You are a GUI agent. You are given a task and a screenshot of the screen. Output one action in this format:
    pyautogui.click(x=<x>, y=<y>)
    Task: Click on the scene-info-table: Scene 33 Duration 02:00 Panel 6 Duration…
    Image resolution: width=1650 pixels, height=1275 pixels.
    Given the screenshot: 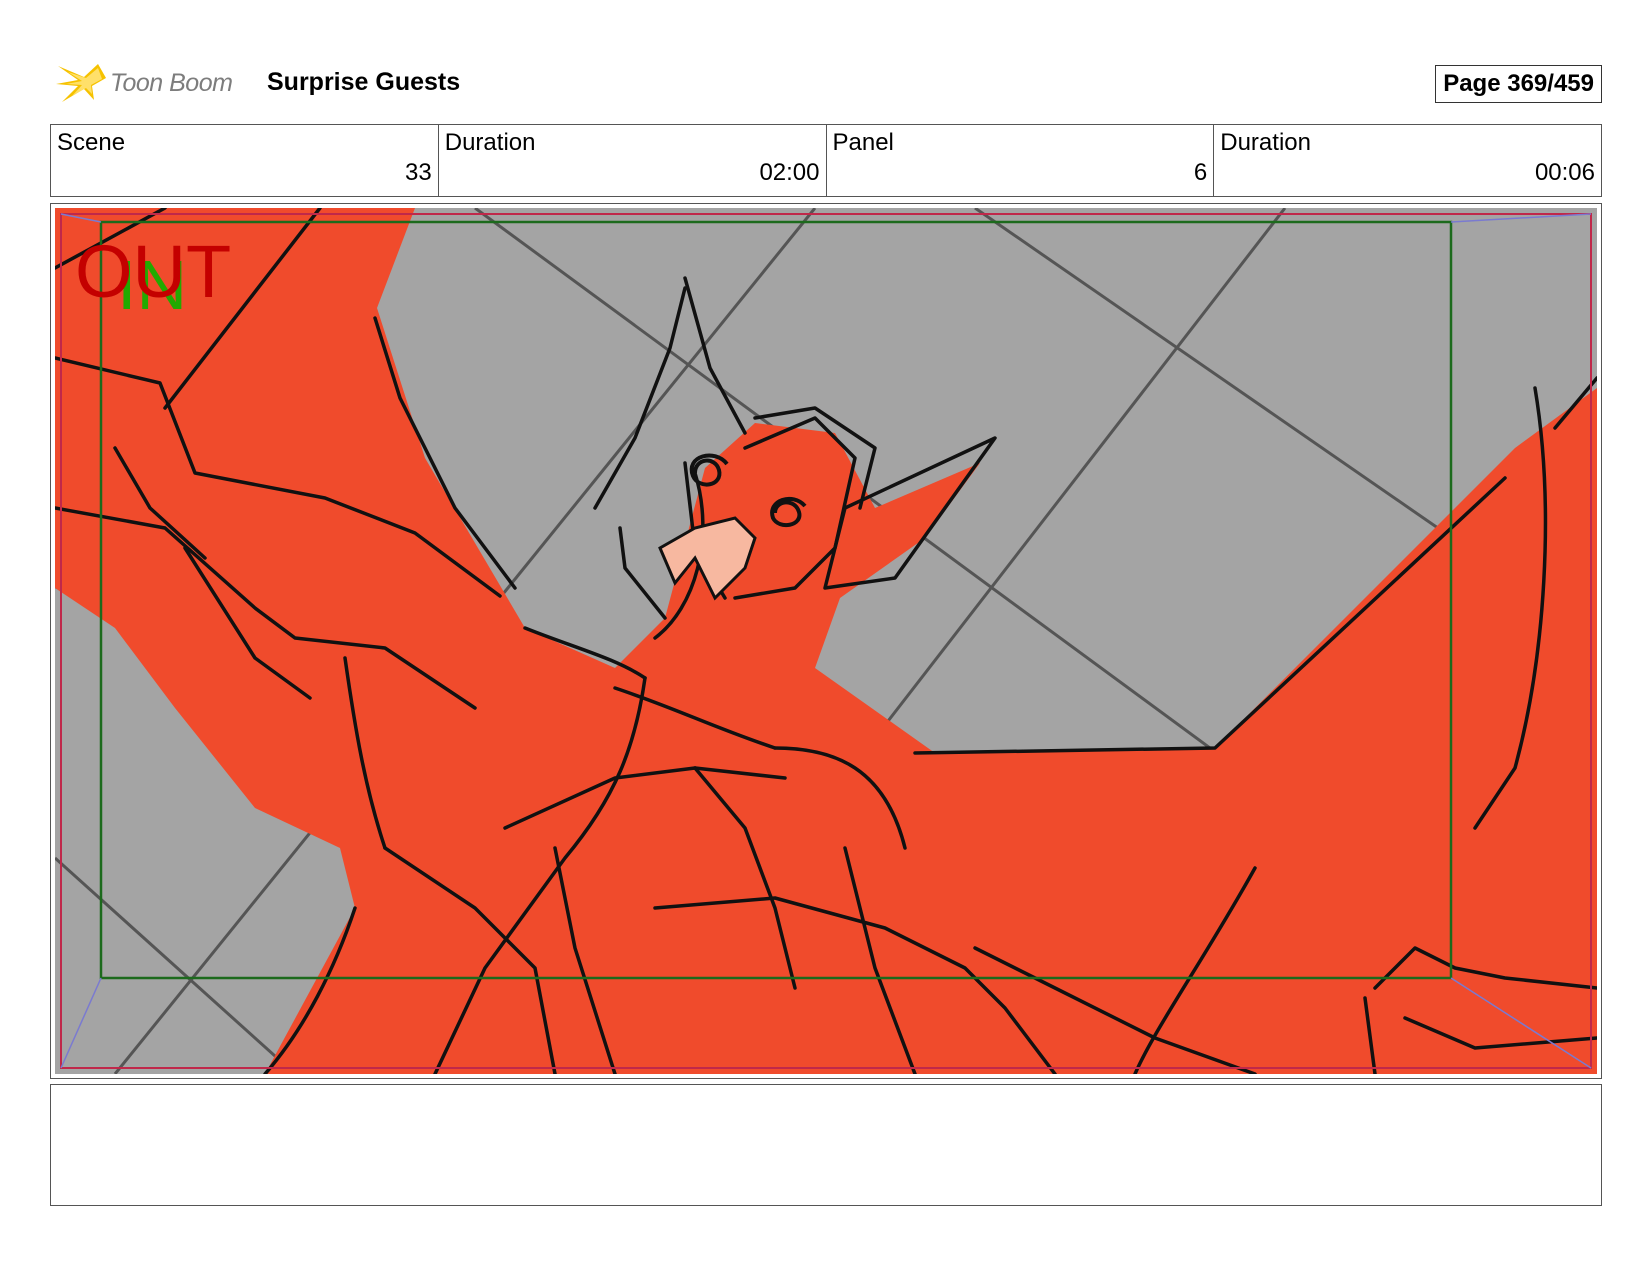 What is the action you would take?
    pyautogui.click(x=826, y=160)
    